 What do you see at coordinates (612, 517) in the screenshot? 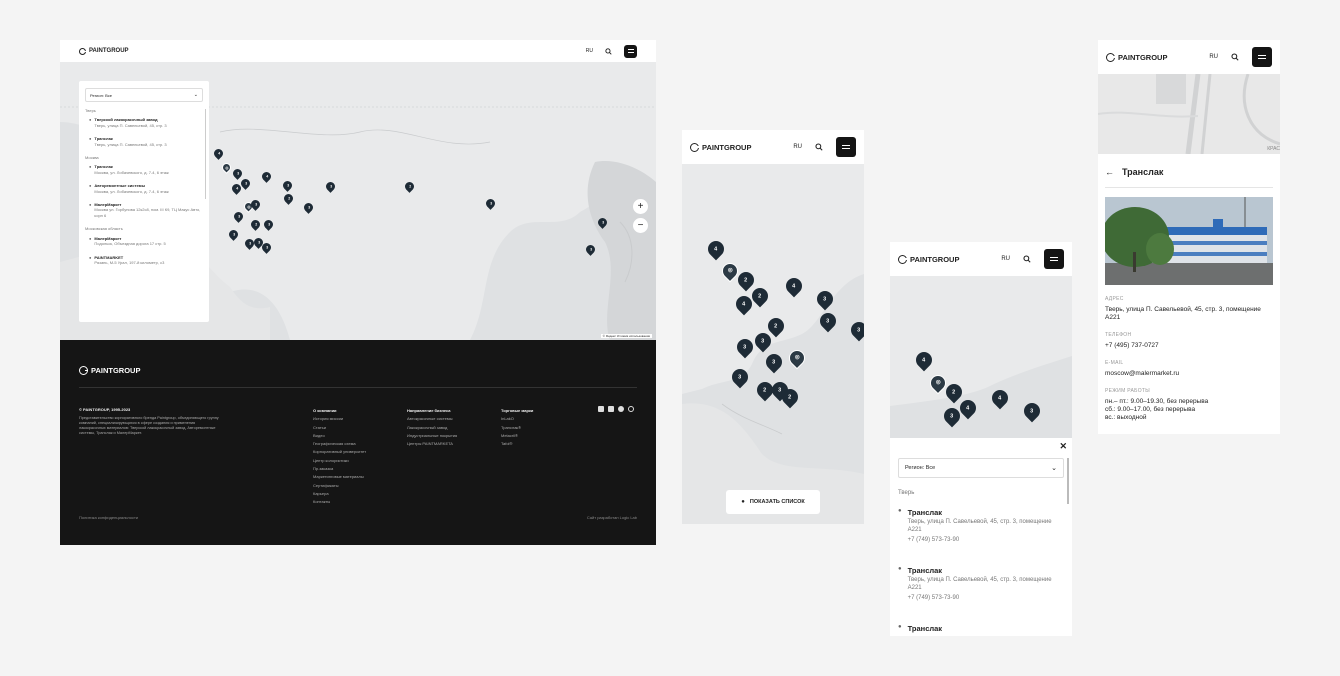
I see `developer-link: Сайт разработан Logic Lab` at bounding box center [612, 517].